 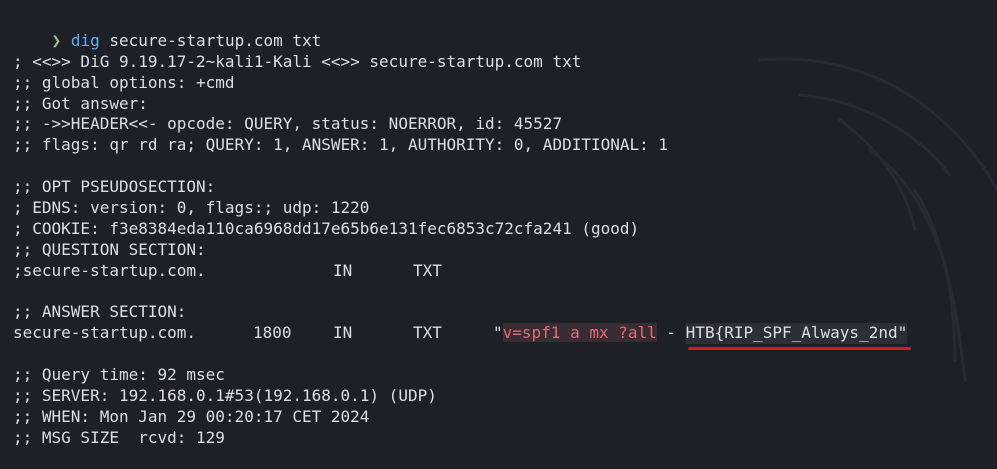 What do you see at coordinates (191, 416) in the screenshot?
I see `when-line: ;; WHEN: Mon Jan 29 00:20:17 CET 2024` at bounding box center [191, 416].